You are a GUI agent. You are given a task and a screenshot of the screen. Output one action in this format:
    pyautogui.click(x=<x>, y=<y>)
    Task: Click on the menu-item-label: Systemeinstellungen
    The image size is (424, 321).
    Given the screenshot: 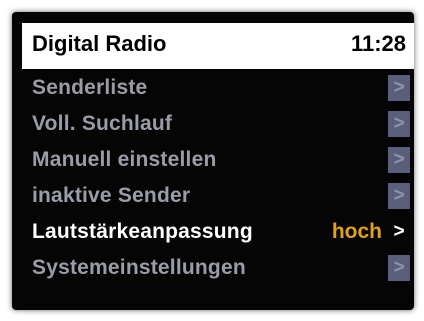 What is the action you would take?
    pyautogui.click(x=139, y=267)
    